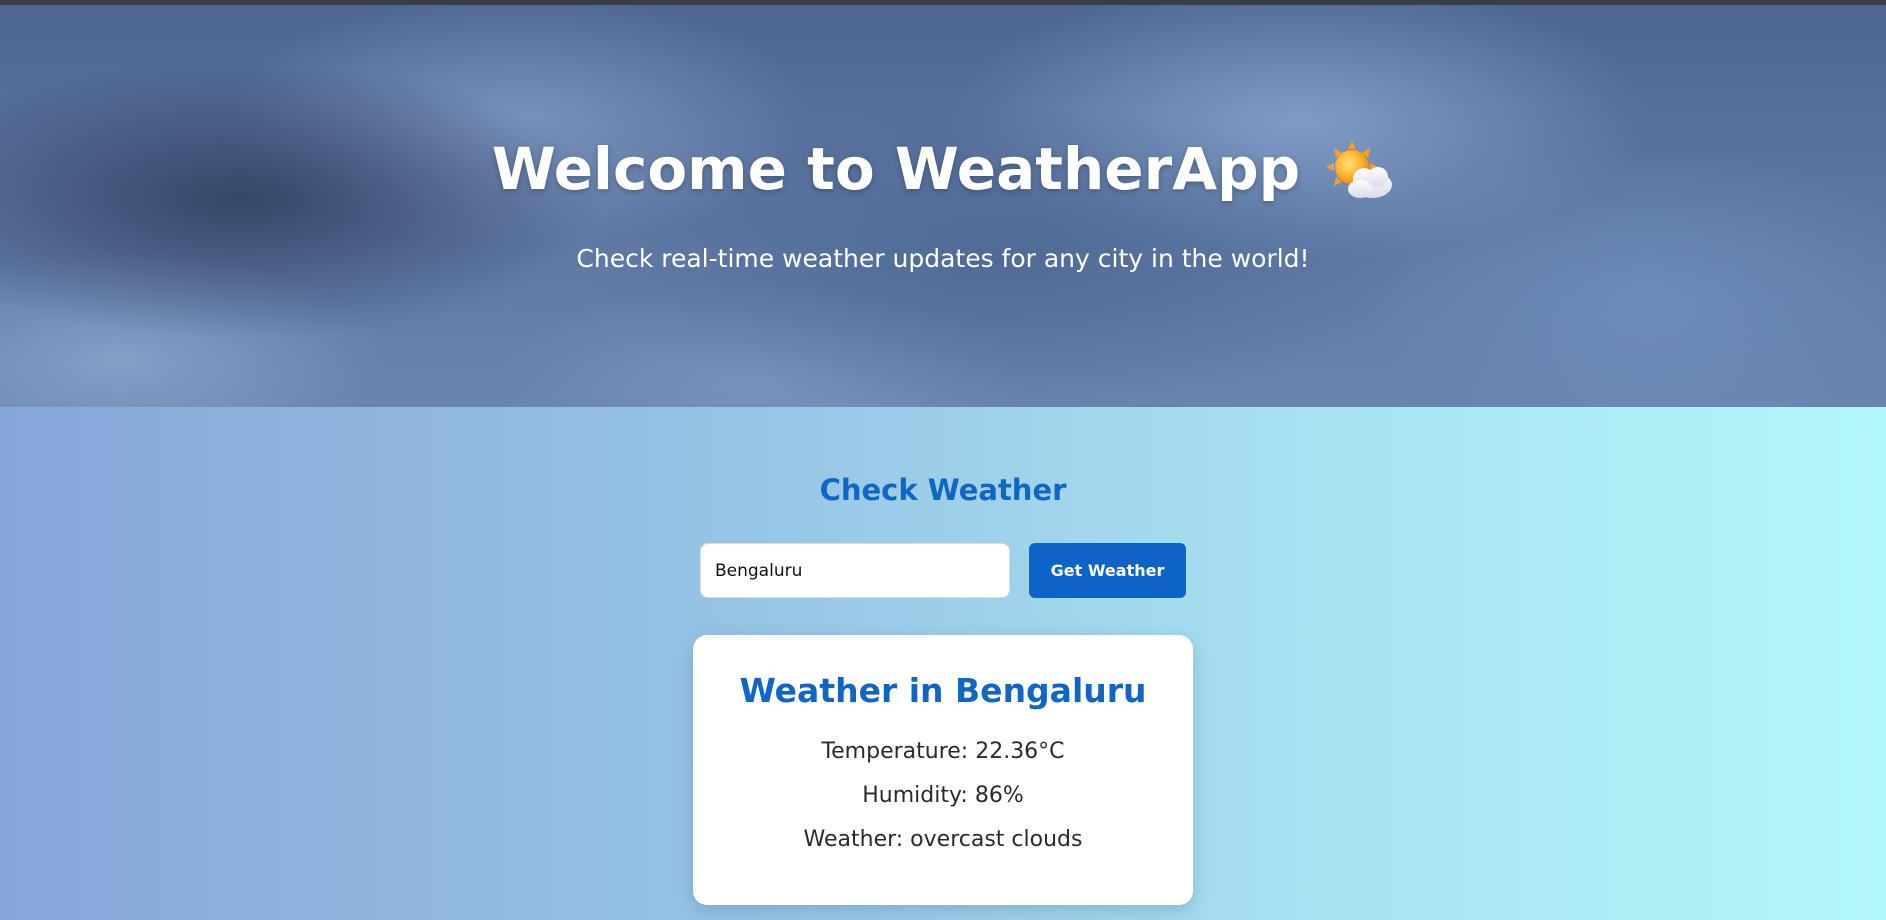 The image size is (1886, 920). I want to click on weather-result-title: Weather in Bengaluru, so click(943, 690).